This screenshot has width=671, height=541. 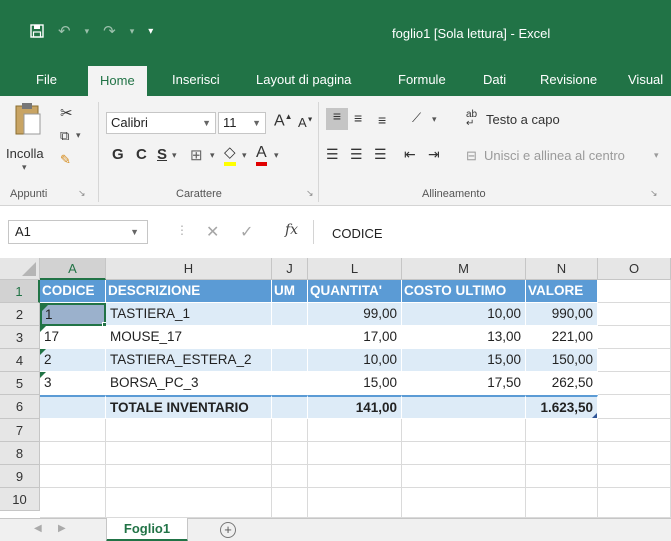 I want to click on tab-file: File, so click(x=46, y=80).